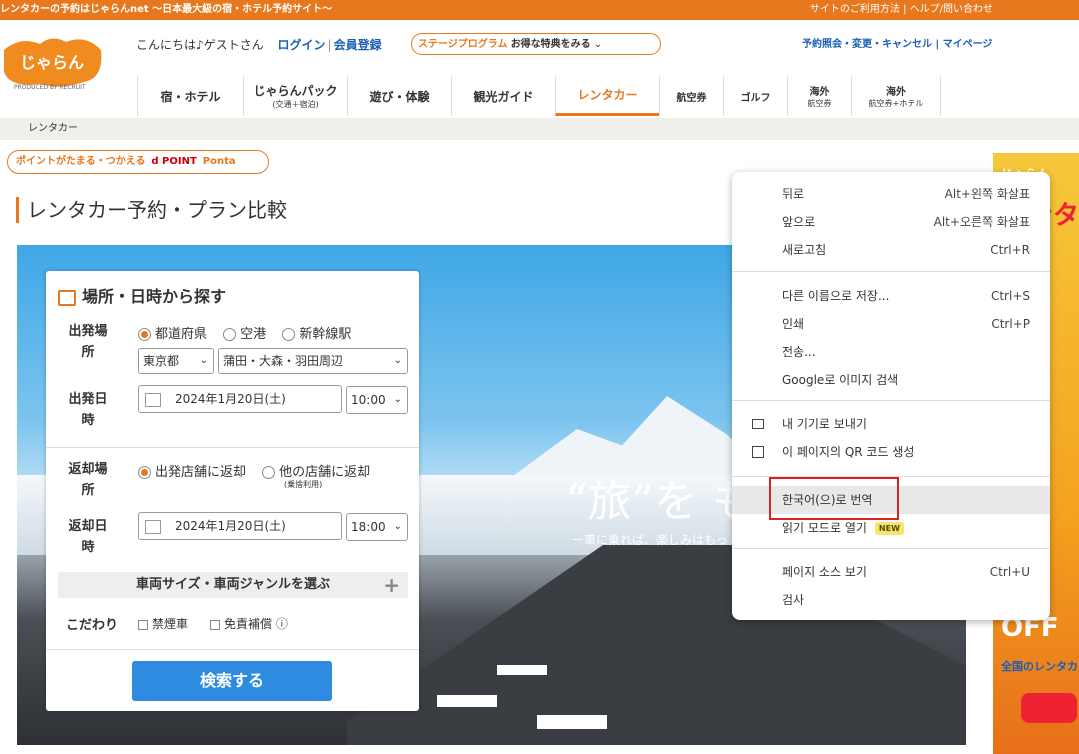  What do you see at coordinates (891, 600) in the screenshot?
I see `menu-inspect: 검사` at bounding box center [891, 600].